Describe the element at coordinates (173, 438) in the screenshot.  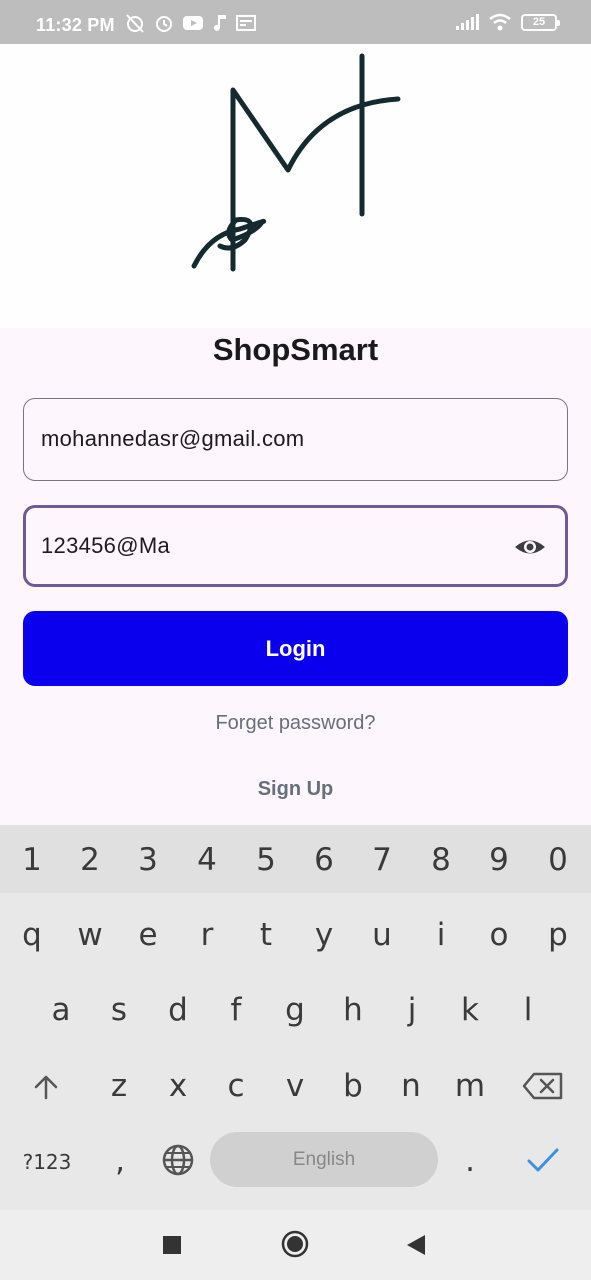
I see `email-value: mohannedasr@gmail.com` at that location.